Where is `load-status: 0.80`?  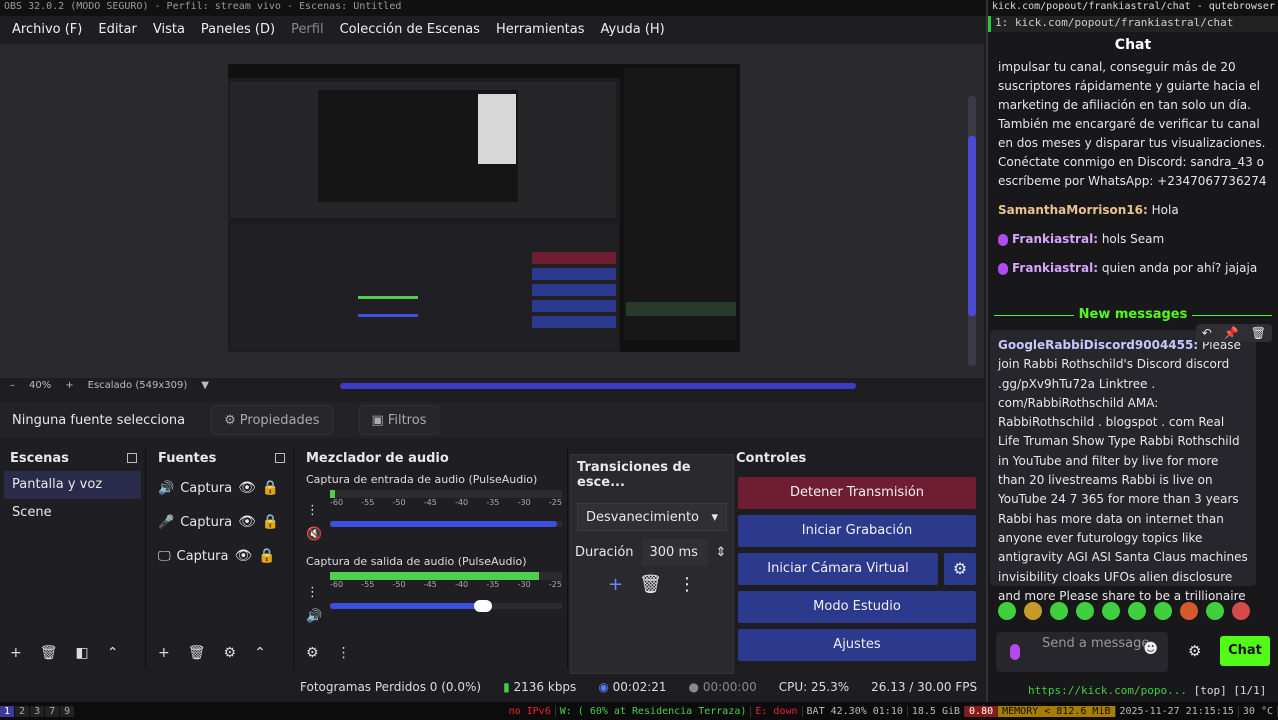 load-status: 0.80 is located at coordinates (982, 711).